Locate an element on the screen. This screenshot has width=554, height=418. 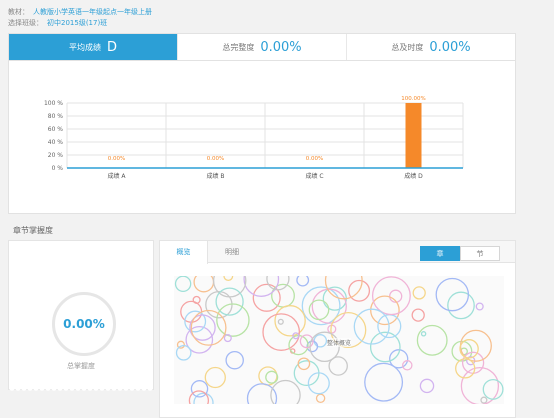
mastery-ring: 0.00% is located at coordinates (84, 324).